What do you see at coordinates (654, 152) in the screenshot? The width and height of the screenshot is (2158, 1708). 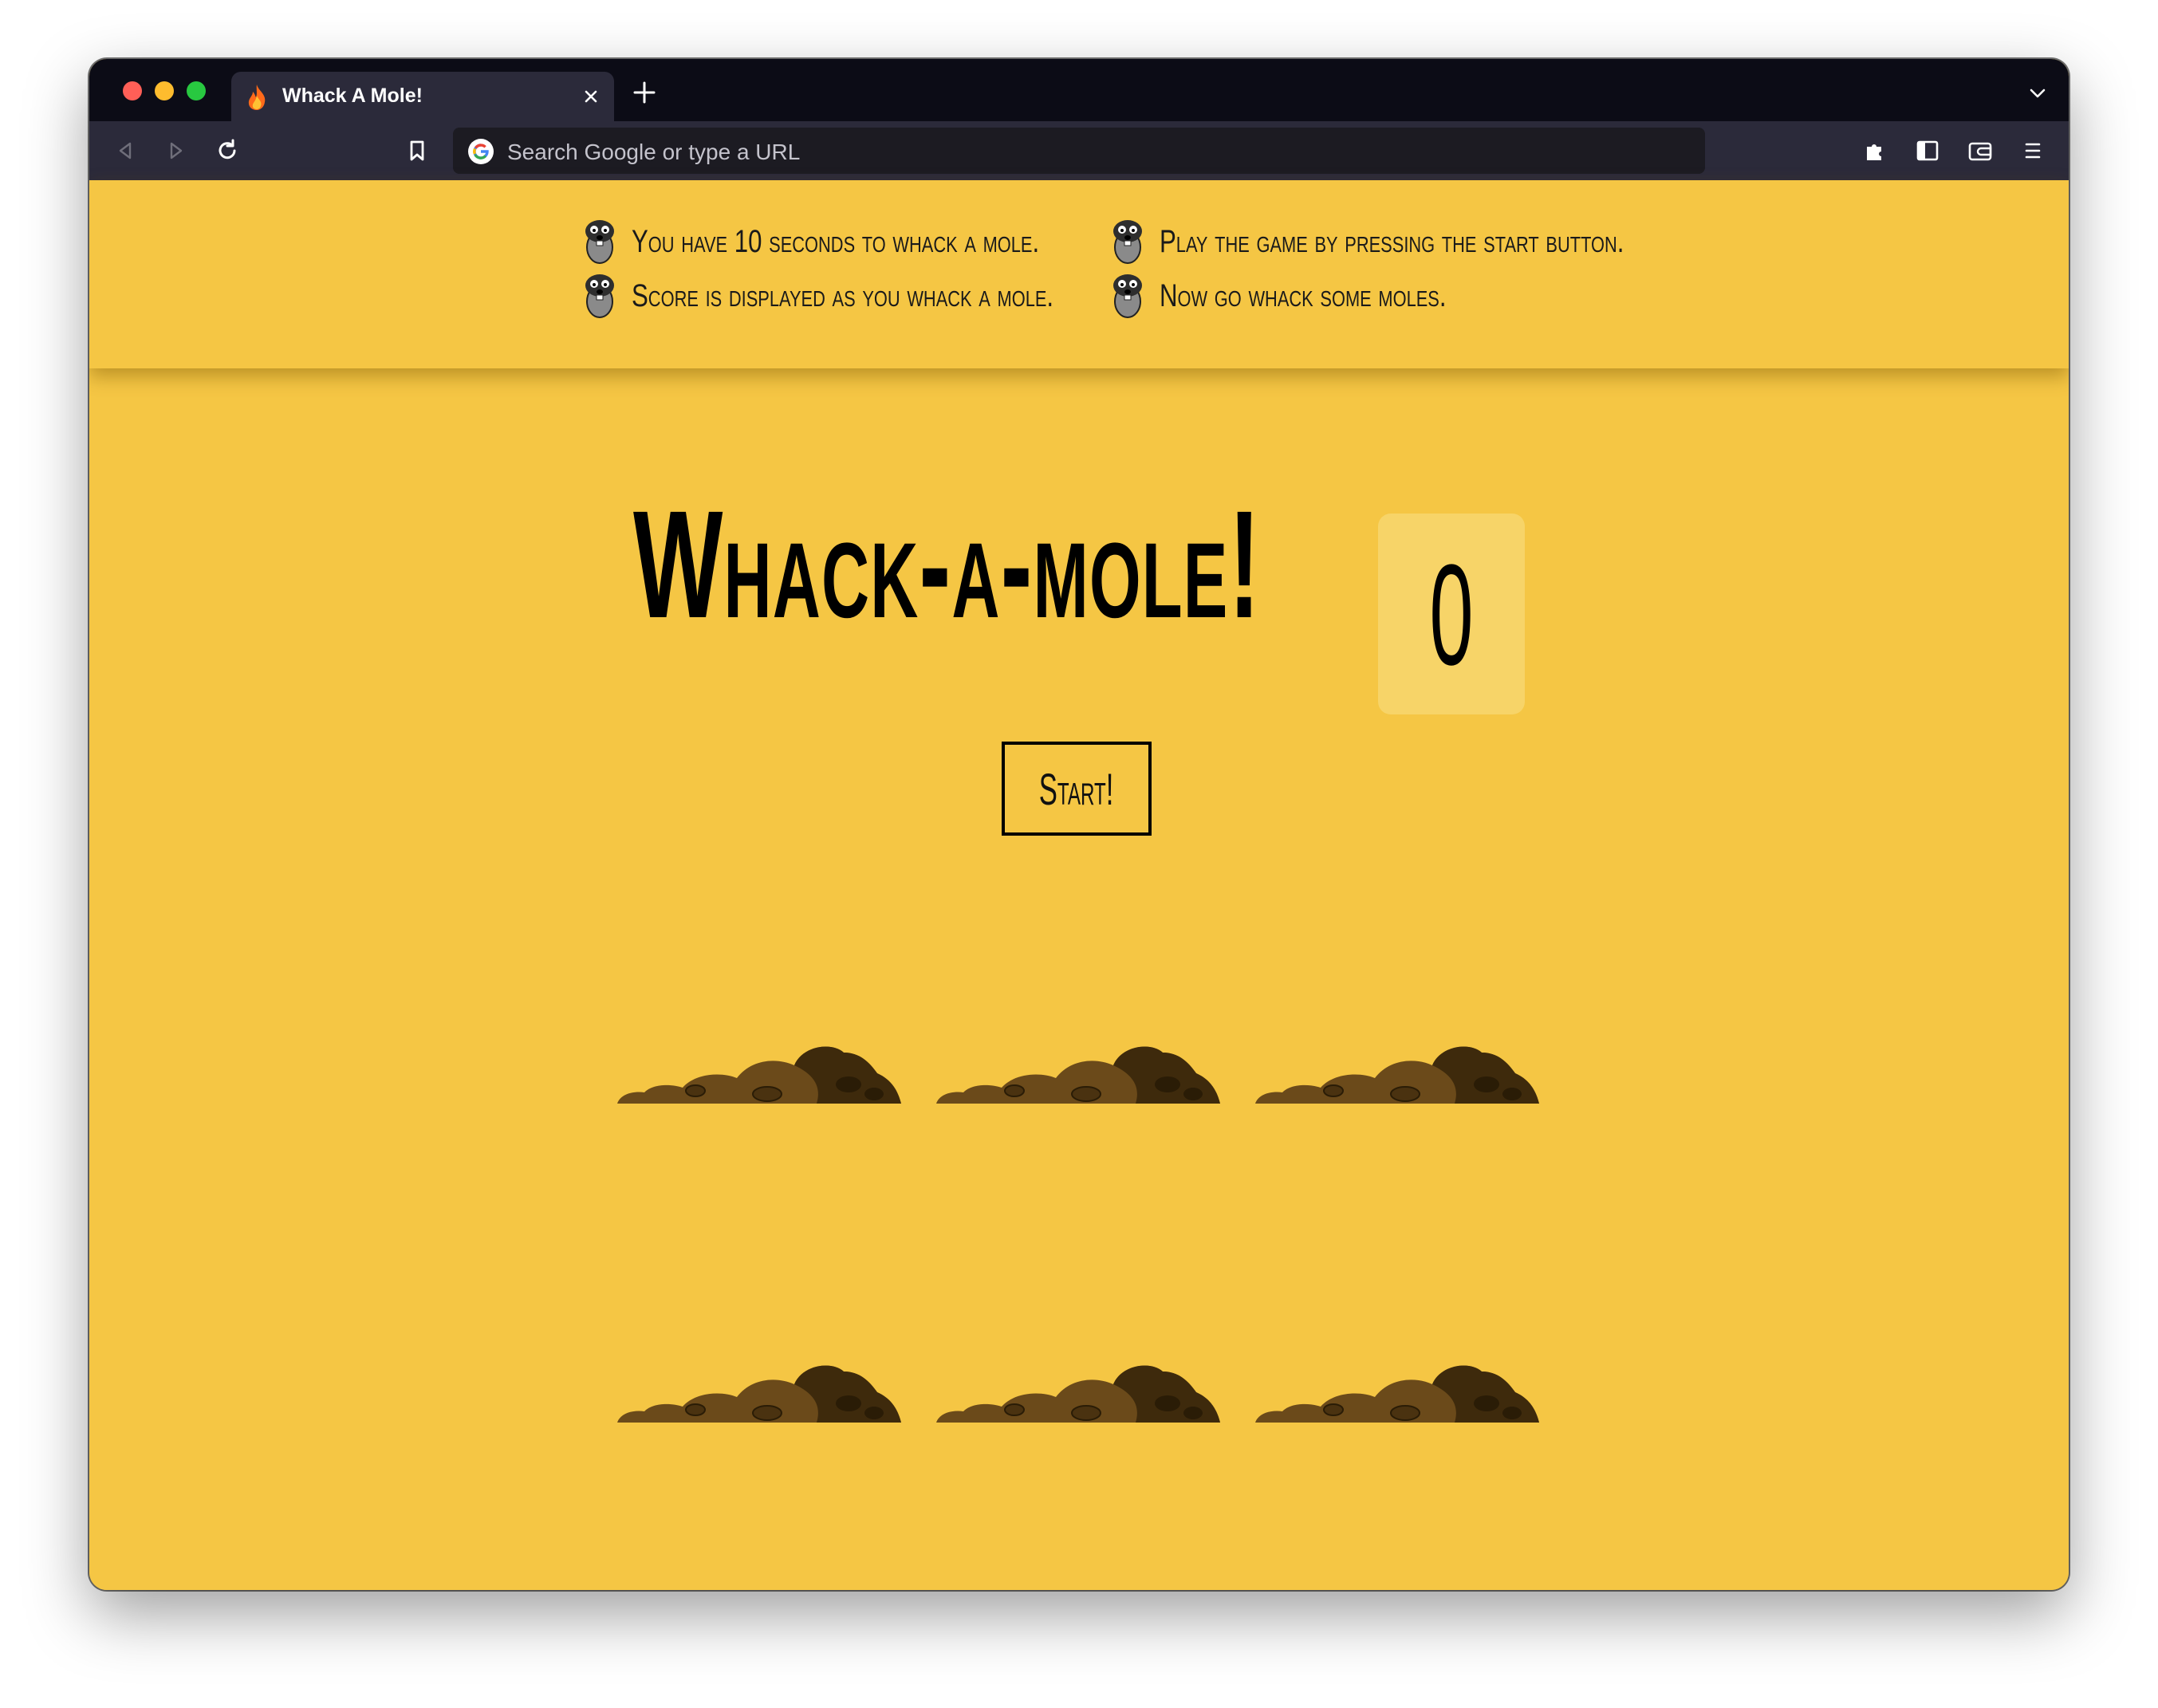 I see `url-placeholder: Search Google or type a URL` at bounding box center [654, 152].